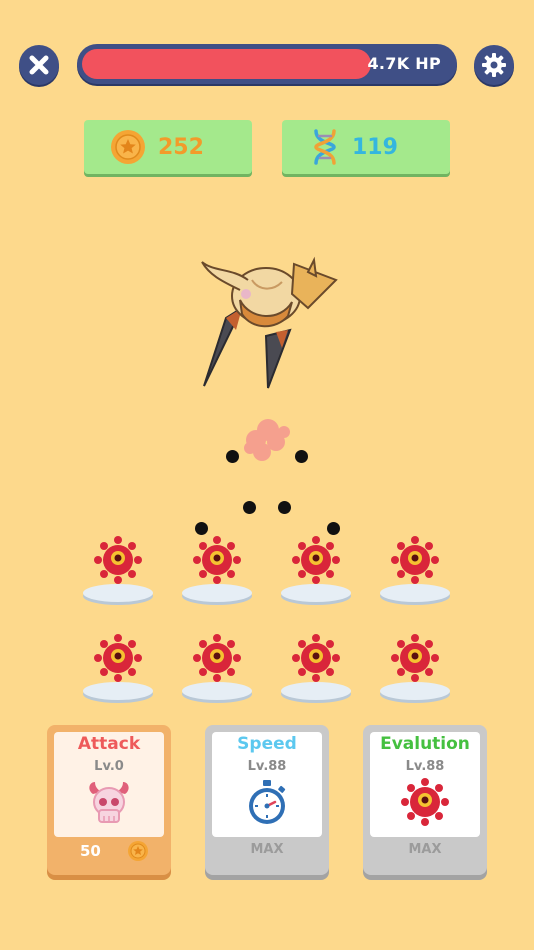 The width and height of the screenshot is (534, 950). What do you see at coordinates (138, 851) in the screenshot?
I see `coin-icon` at bounding box center [138, 851].